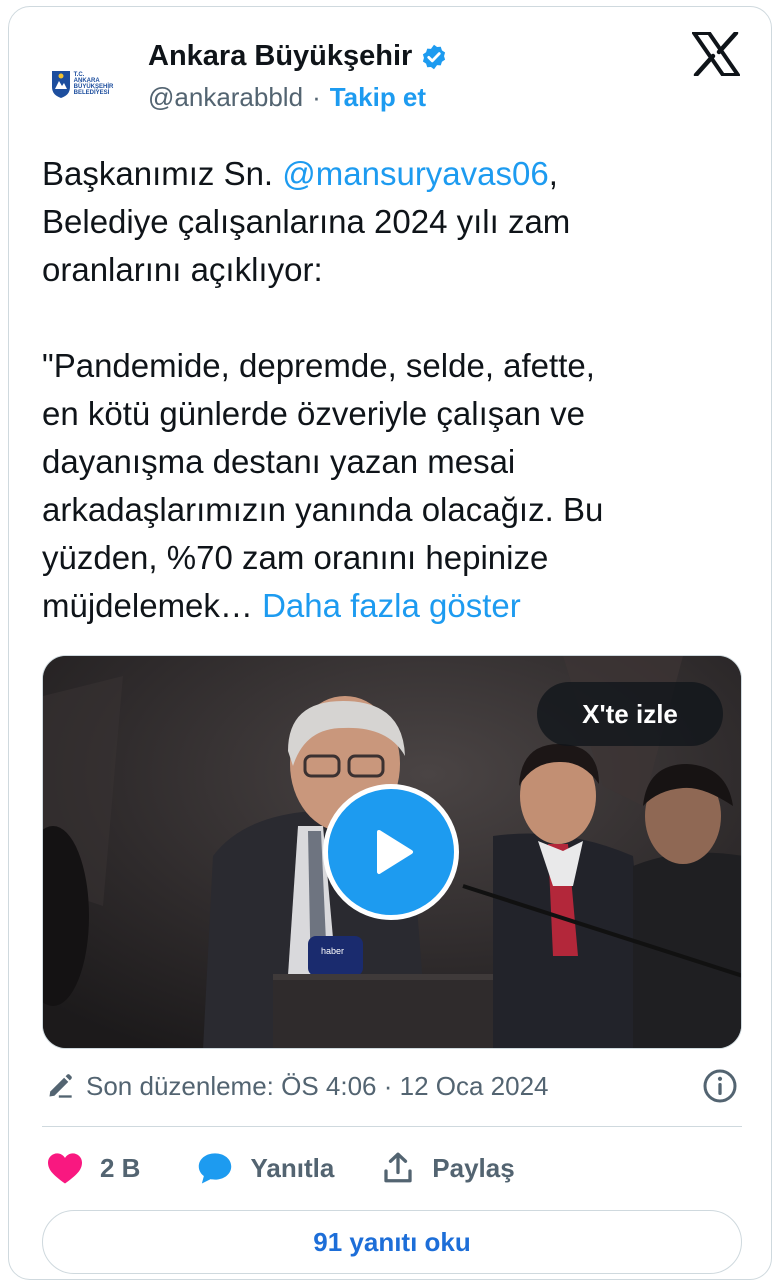 This screenshot has width=780, height=1280. I want to click on play-button, so click(391, 852).